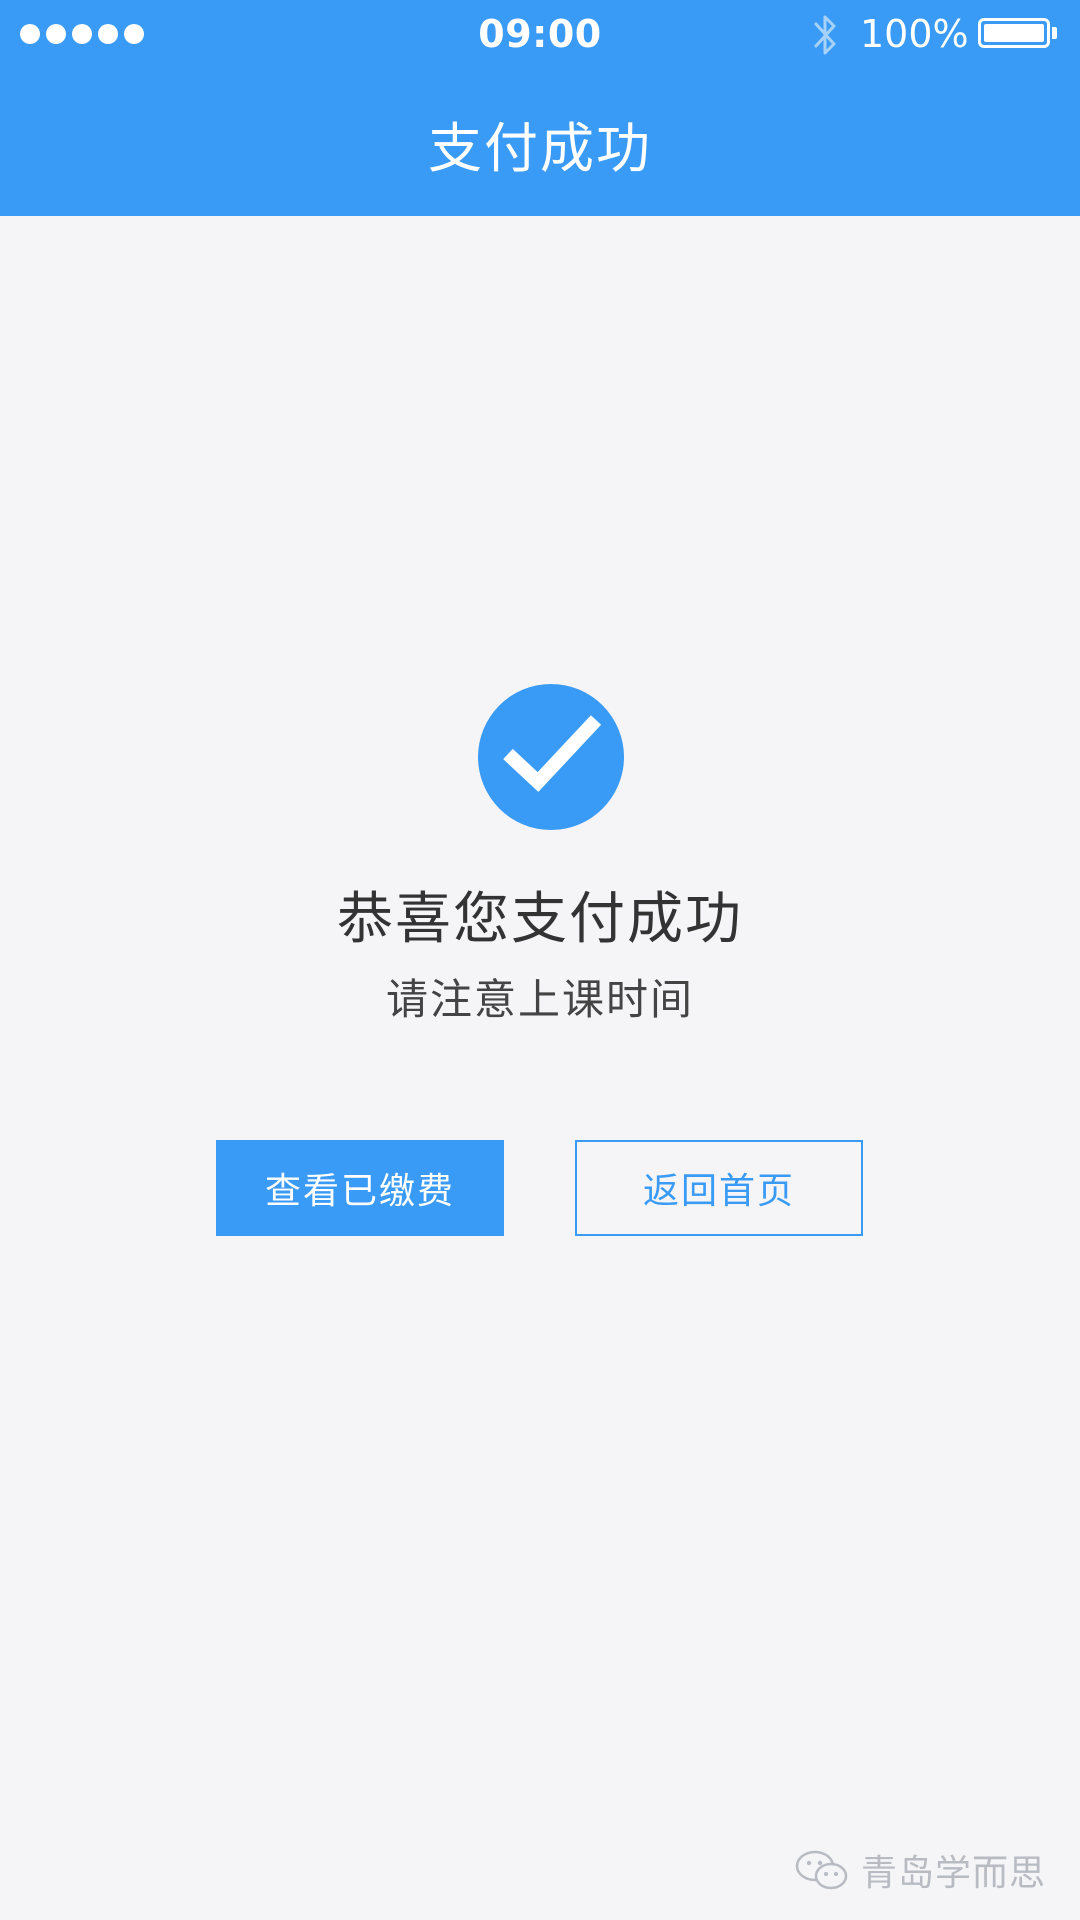  Describe the element at coordinates (360, 1188) in the screenshot. I see `view-paid-button: 查看已缴费` at that location.